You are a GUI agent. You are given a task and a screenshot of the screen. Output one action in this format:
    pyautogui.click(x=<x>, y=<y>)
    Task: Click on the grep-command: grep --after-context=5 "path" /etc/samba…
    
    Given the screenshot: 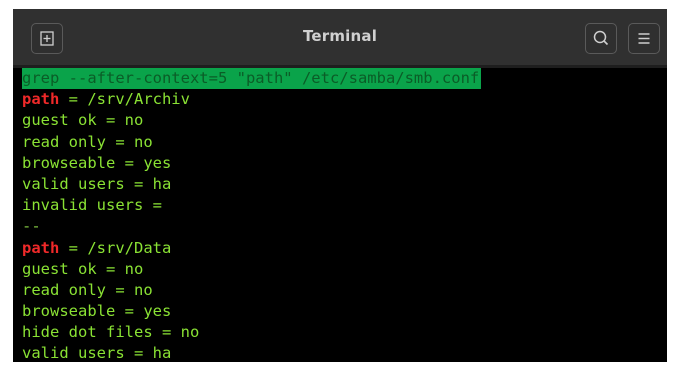 What is the action you would take?
    pyautogui.click(x=252, y=79)
    